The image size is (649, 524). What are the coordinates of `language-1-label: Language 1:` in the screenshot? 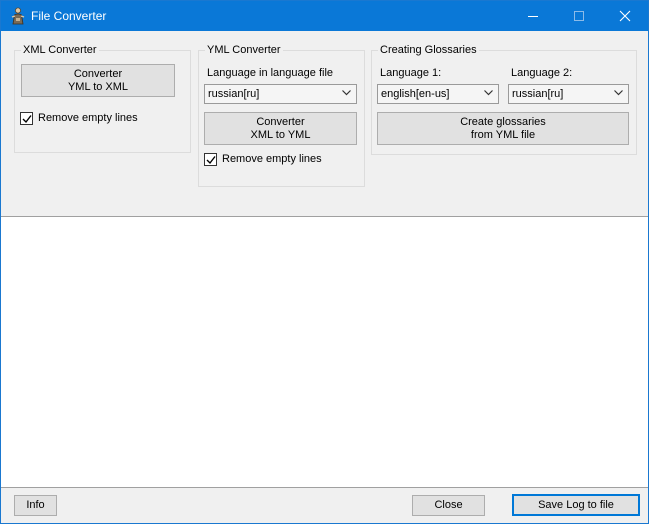 It's located at (411, 73).